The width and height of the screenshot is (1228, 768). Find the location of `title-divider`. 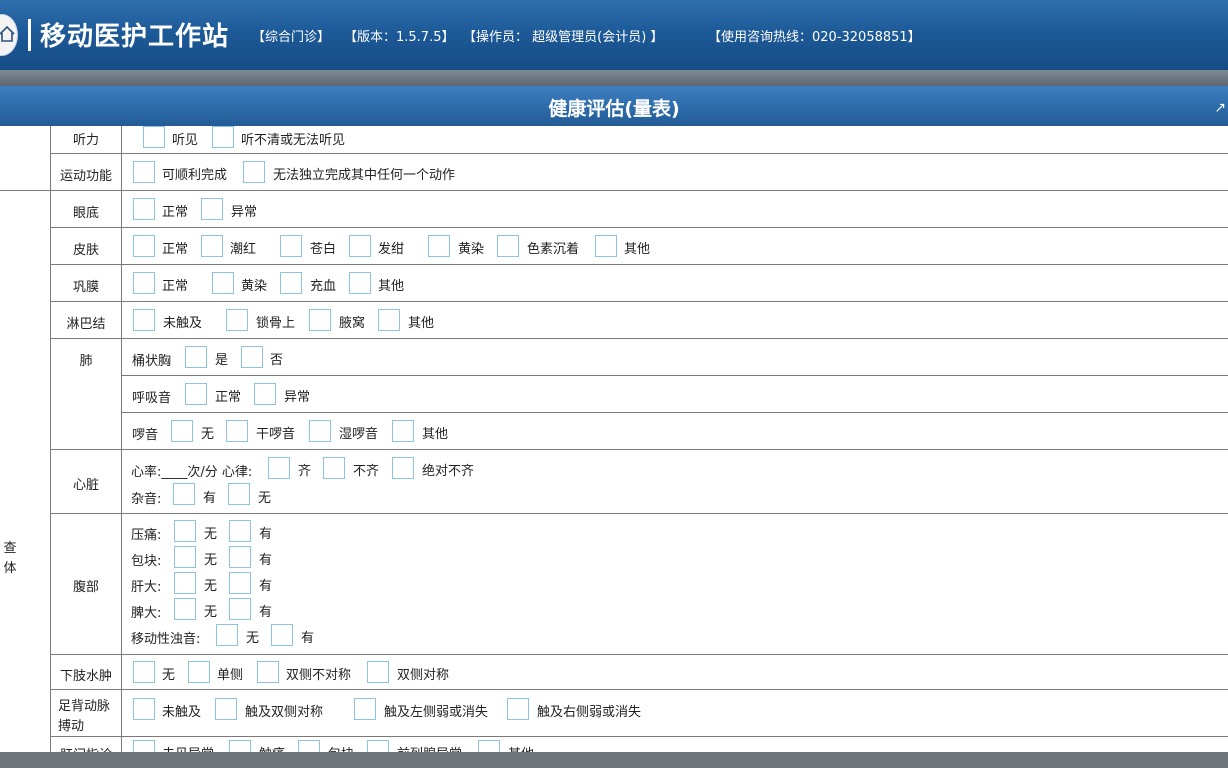

title-divider is located at coordinates (29, 35).